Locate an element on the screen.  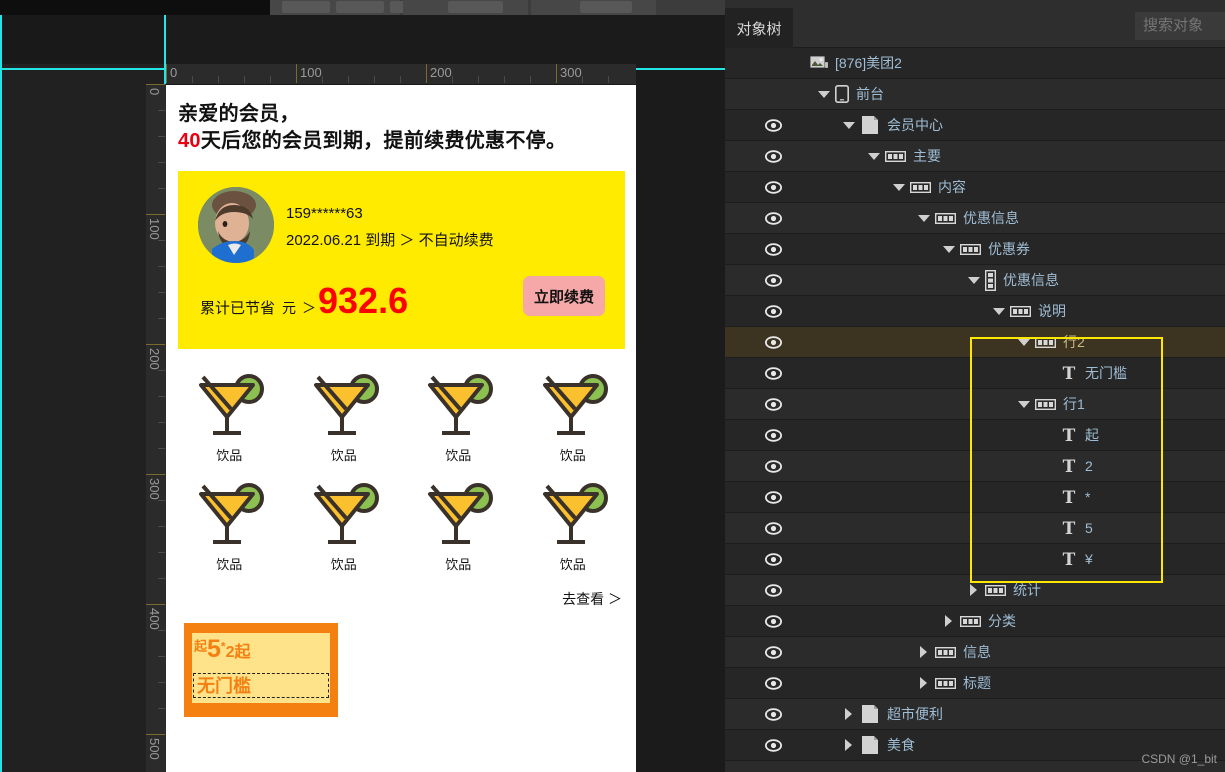
tree-row: 分类 is located at coordinates (975, 621).